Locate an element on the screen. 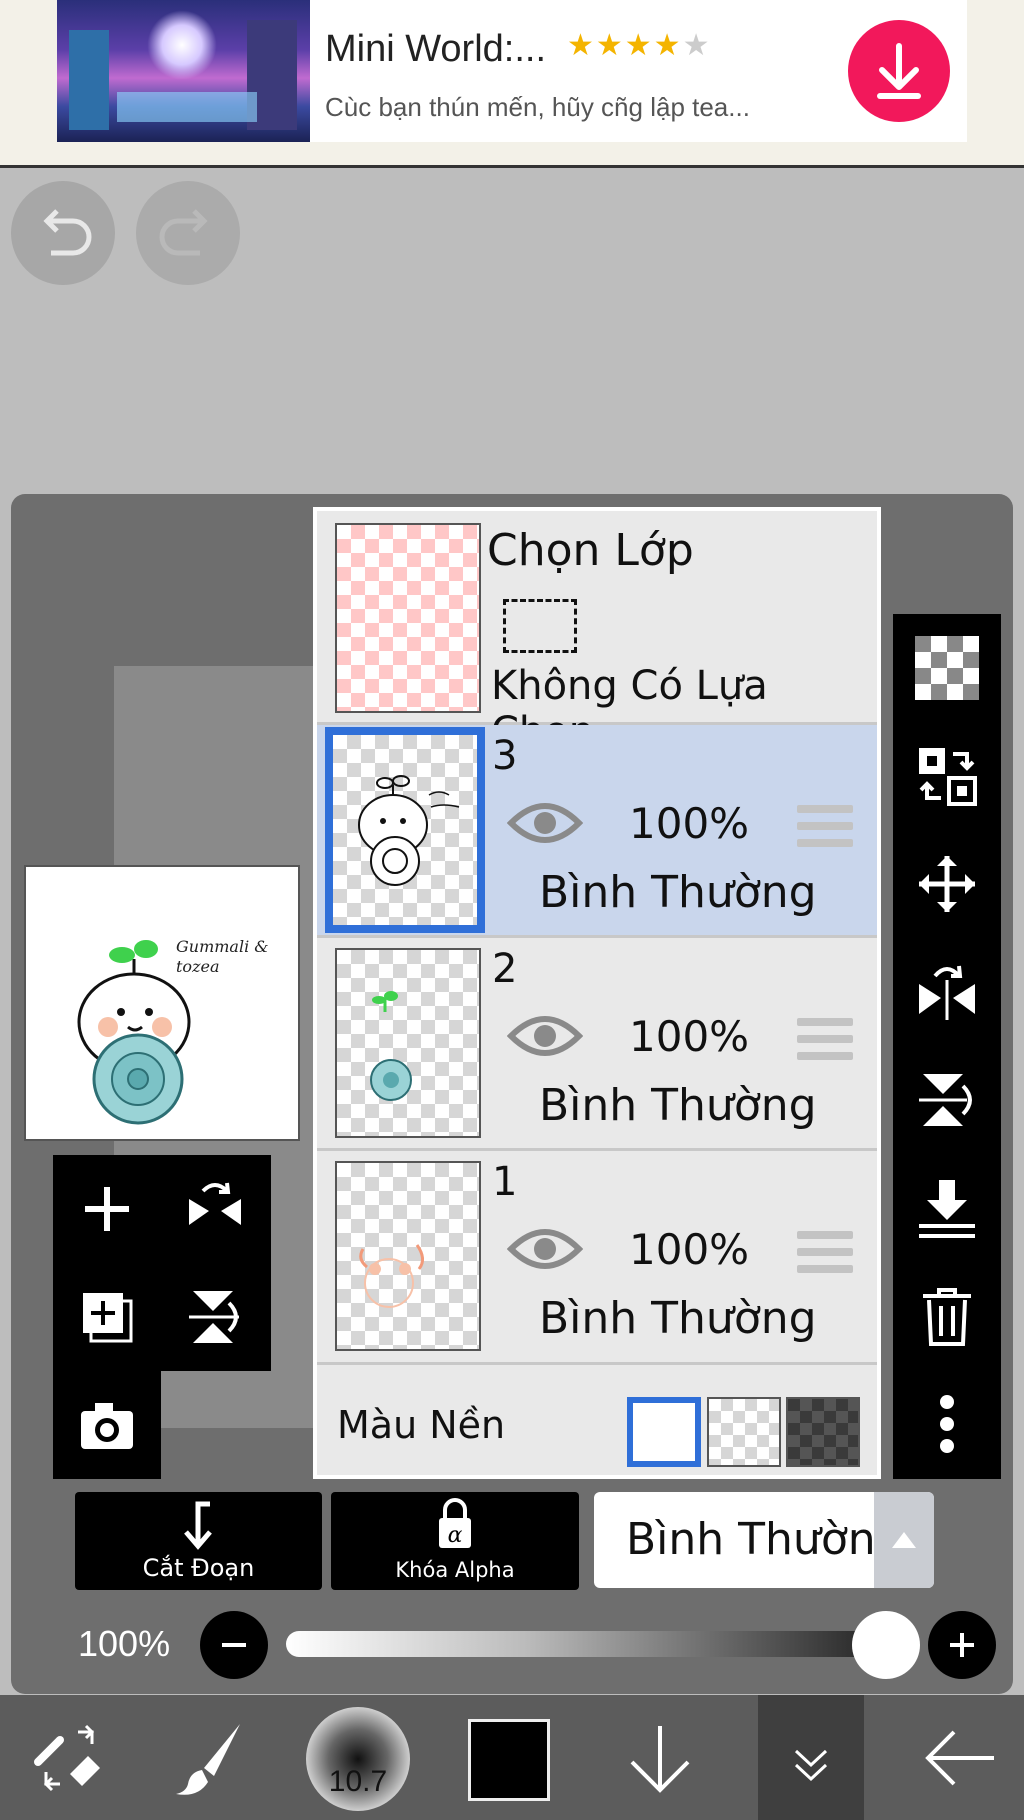 The height and width of the screenshot is (1820, 1024). transparency-button is located at coordinates (947, 668).